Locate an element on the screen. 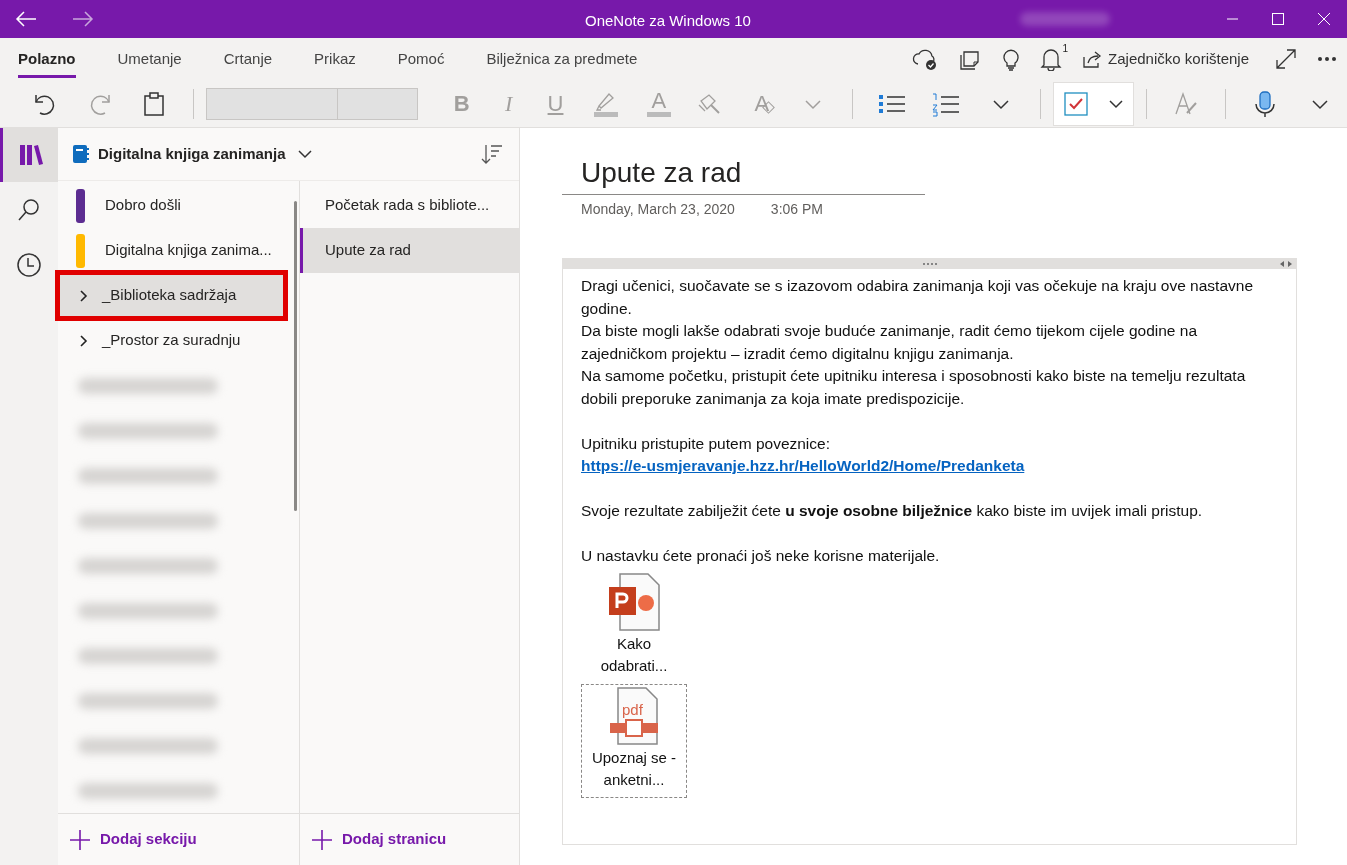 The height and width of the screenshot is (865, 1347). ribbon-tab: Crtanje is located at coordinates (248, 59).